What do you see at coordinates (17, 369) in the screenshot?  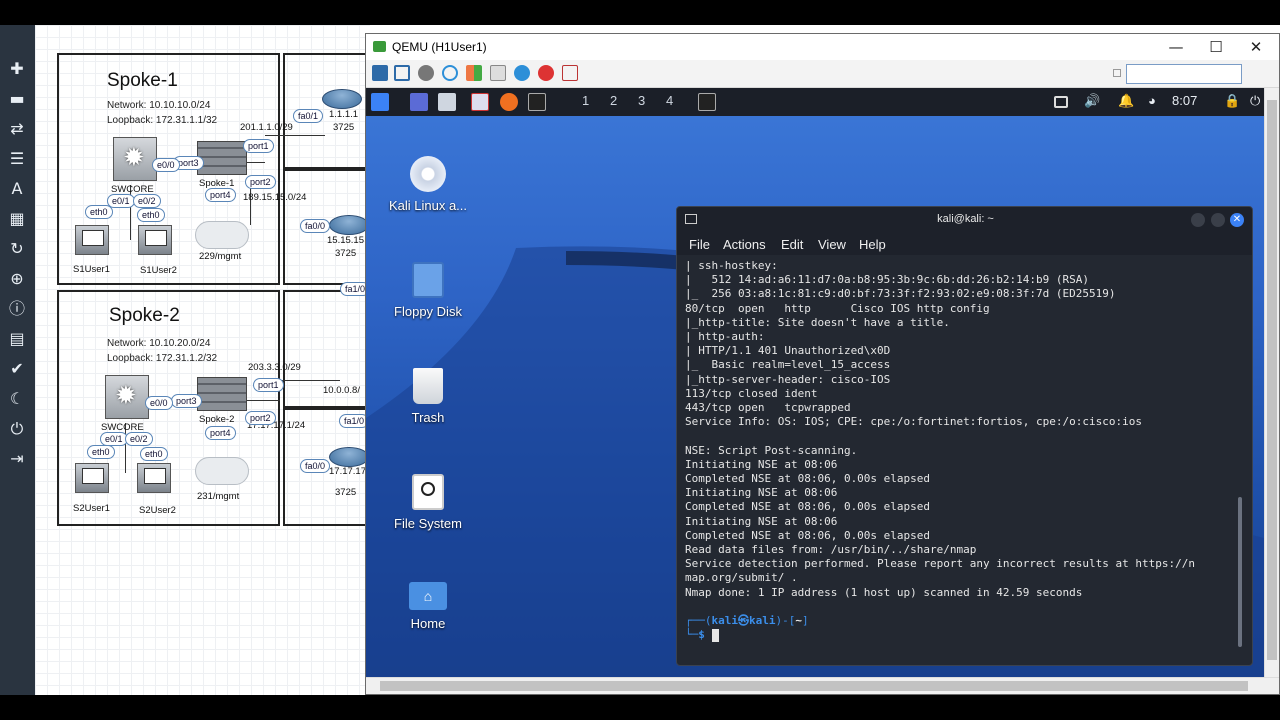 I see `check-icon: ✔` at bounding box center [17, 369].